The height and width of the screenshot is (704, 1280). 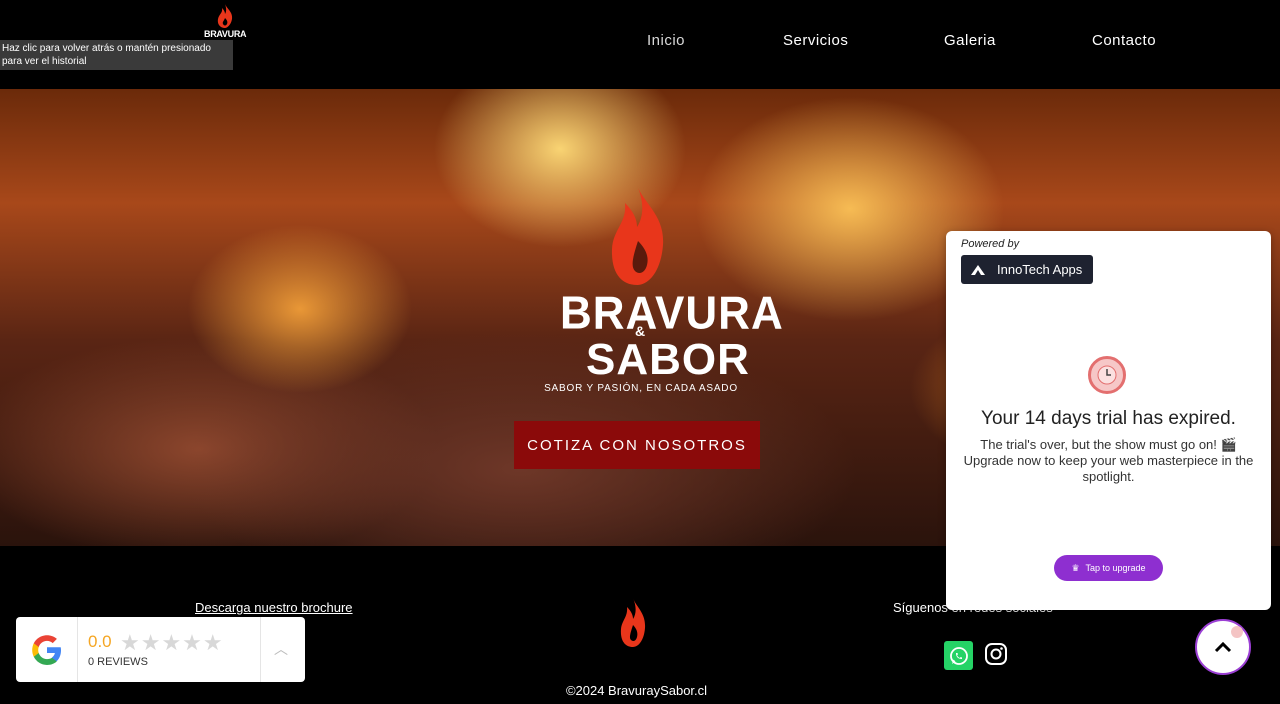 I want to click on copyright: ©2024 BravuraySabor.cl, so click(x=636, y=690).